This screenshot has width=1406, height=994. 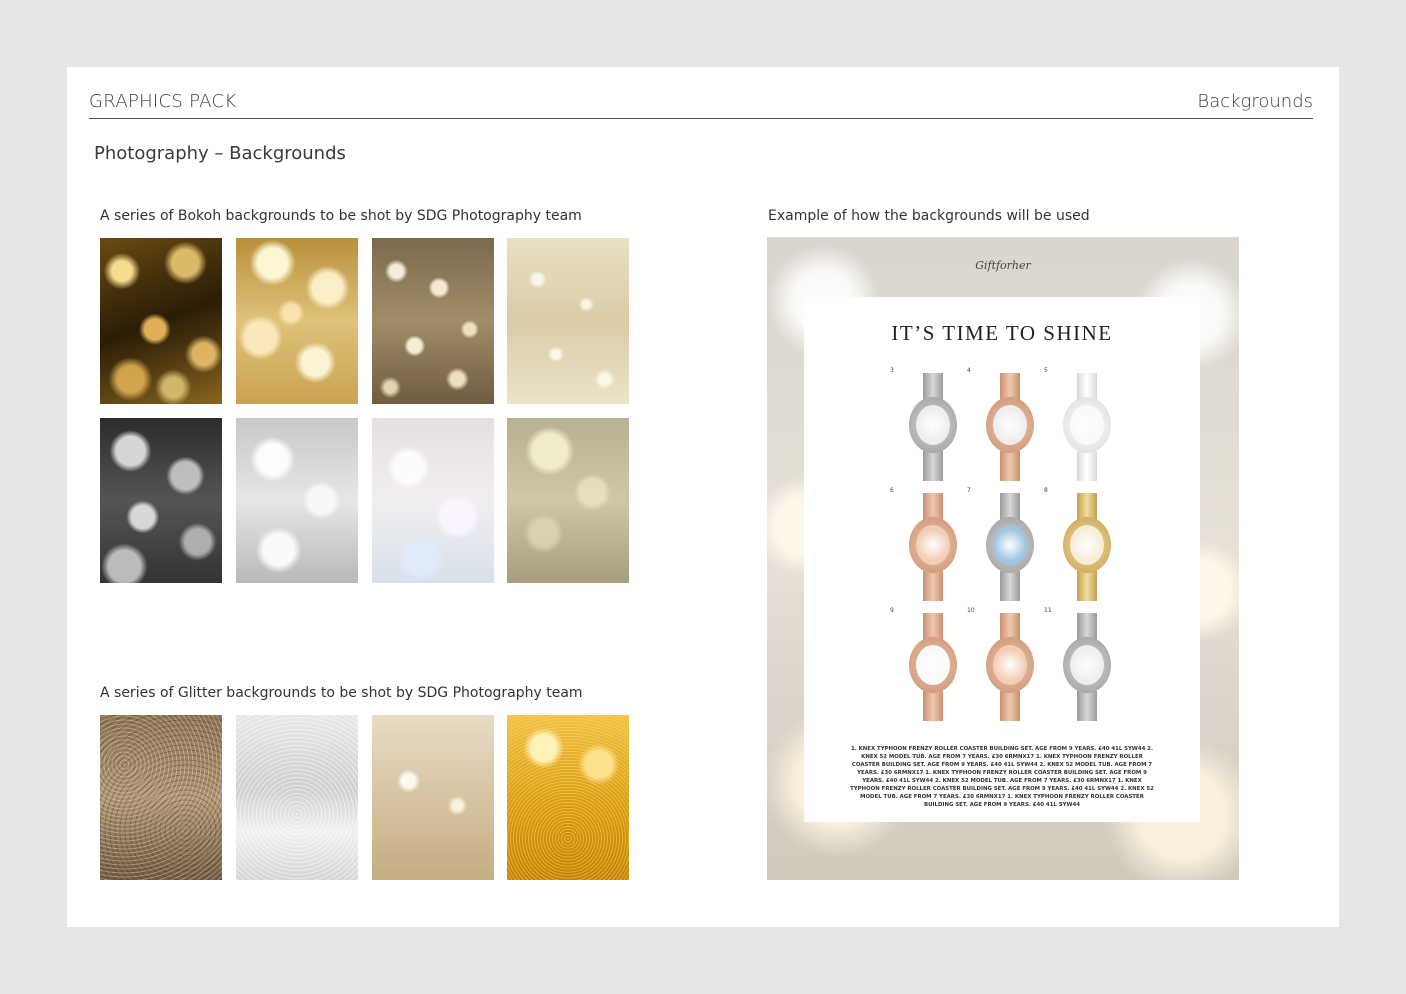 I want to click on watch-item: 8, so click(x=1087, y=546).